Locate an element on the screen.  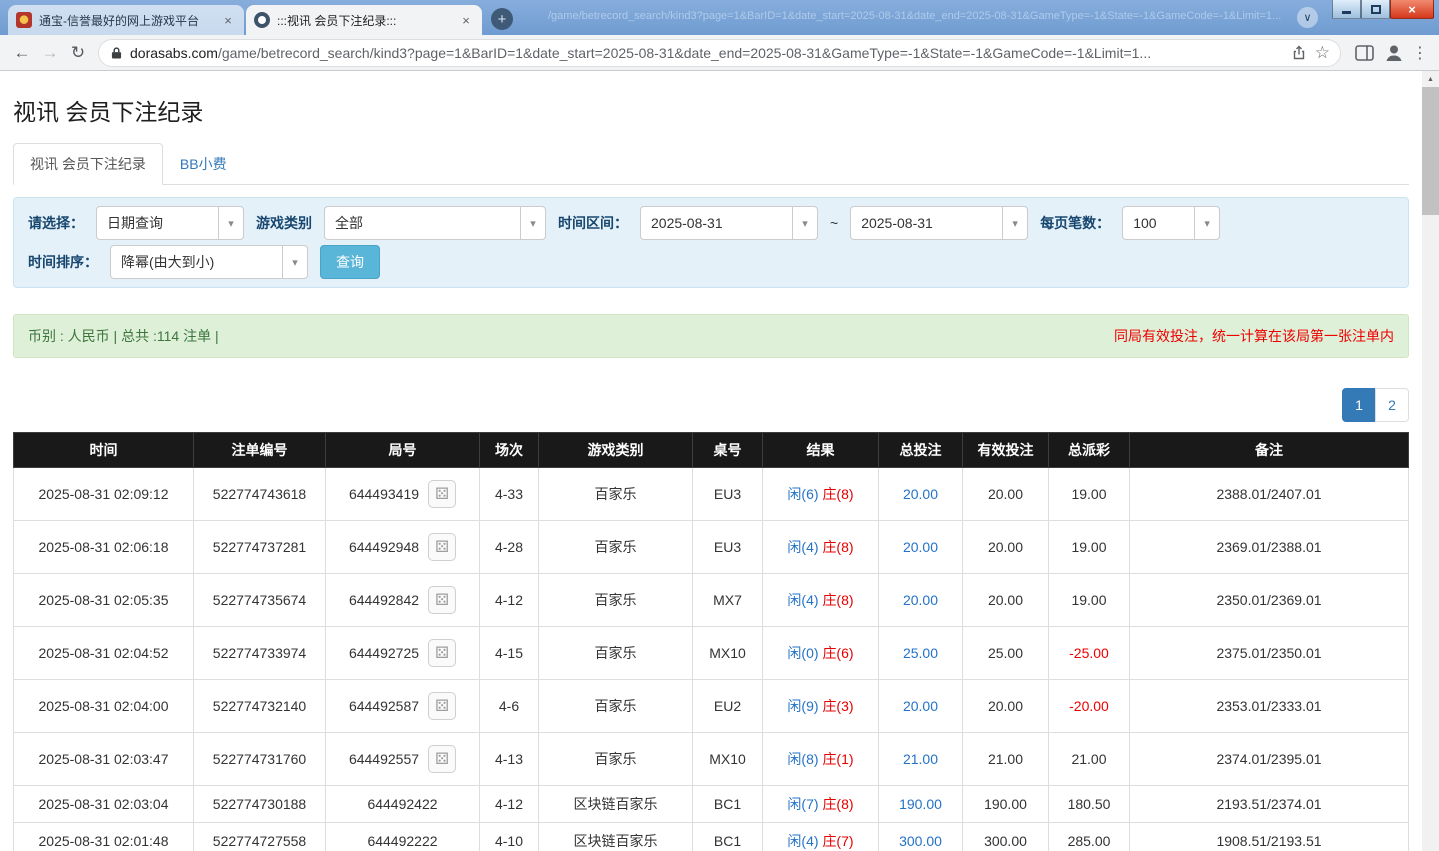
cell-bet-id: 522774737281 is located at coordinates (259, 547).